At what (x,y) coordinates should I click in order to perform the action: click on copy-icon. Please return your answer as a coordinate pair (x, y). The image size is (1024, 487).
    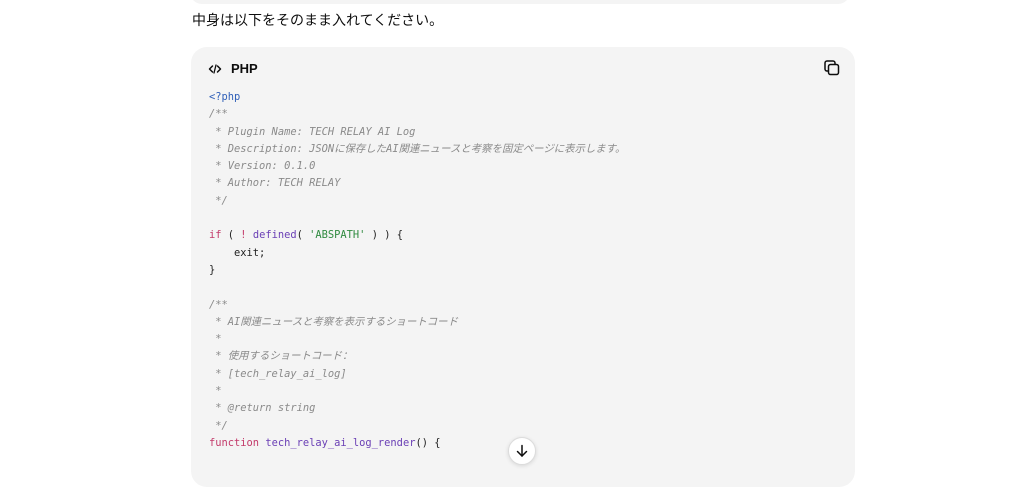
    Looking at the image, I should click on (832, 68).